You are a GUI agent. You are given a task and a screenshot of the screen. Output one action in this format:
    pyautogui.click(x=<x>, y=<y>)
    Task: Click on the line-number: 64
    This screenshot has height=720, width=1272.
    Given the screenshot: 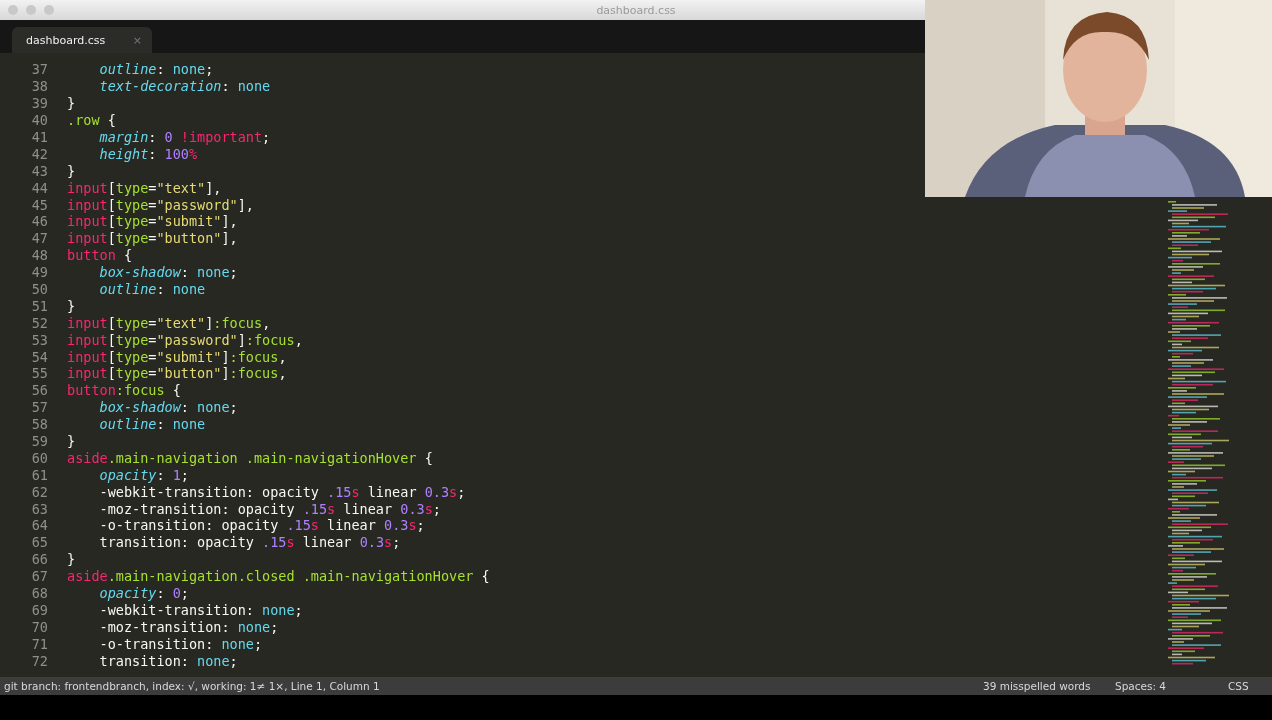 What is the action you would take?
    pyautogui.click(x=39, y=525)
    